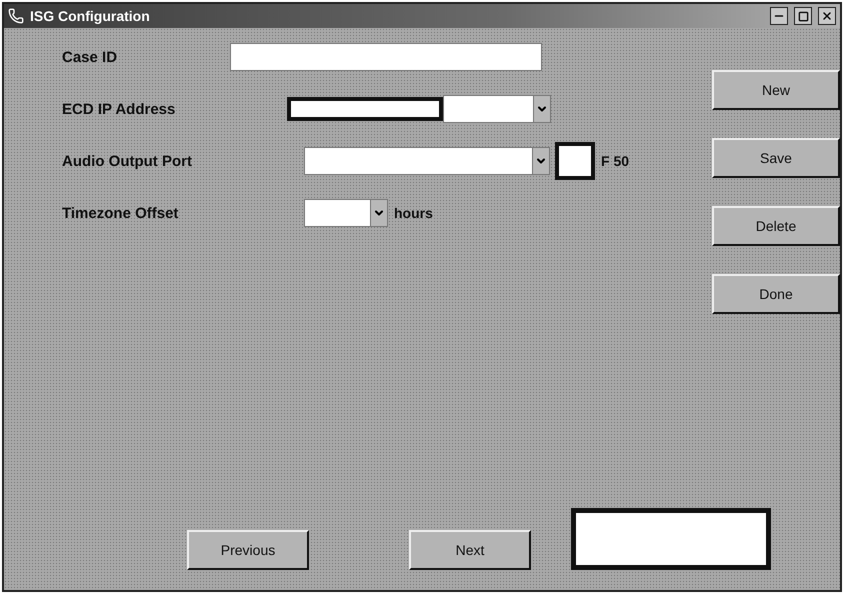  What do you see at coordinates (90, 16) in the screenshot?
I see `window-title: ISG Configuration` at bounding box center [90, 16].